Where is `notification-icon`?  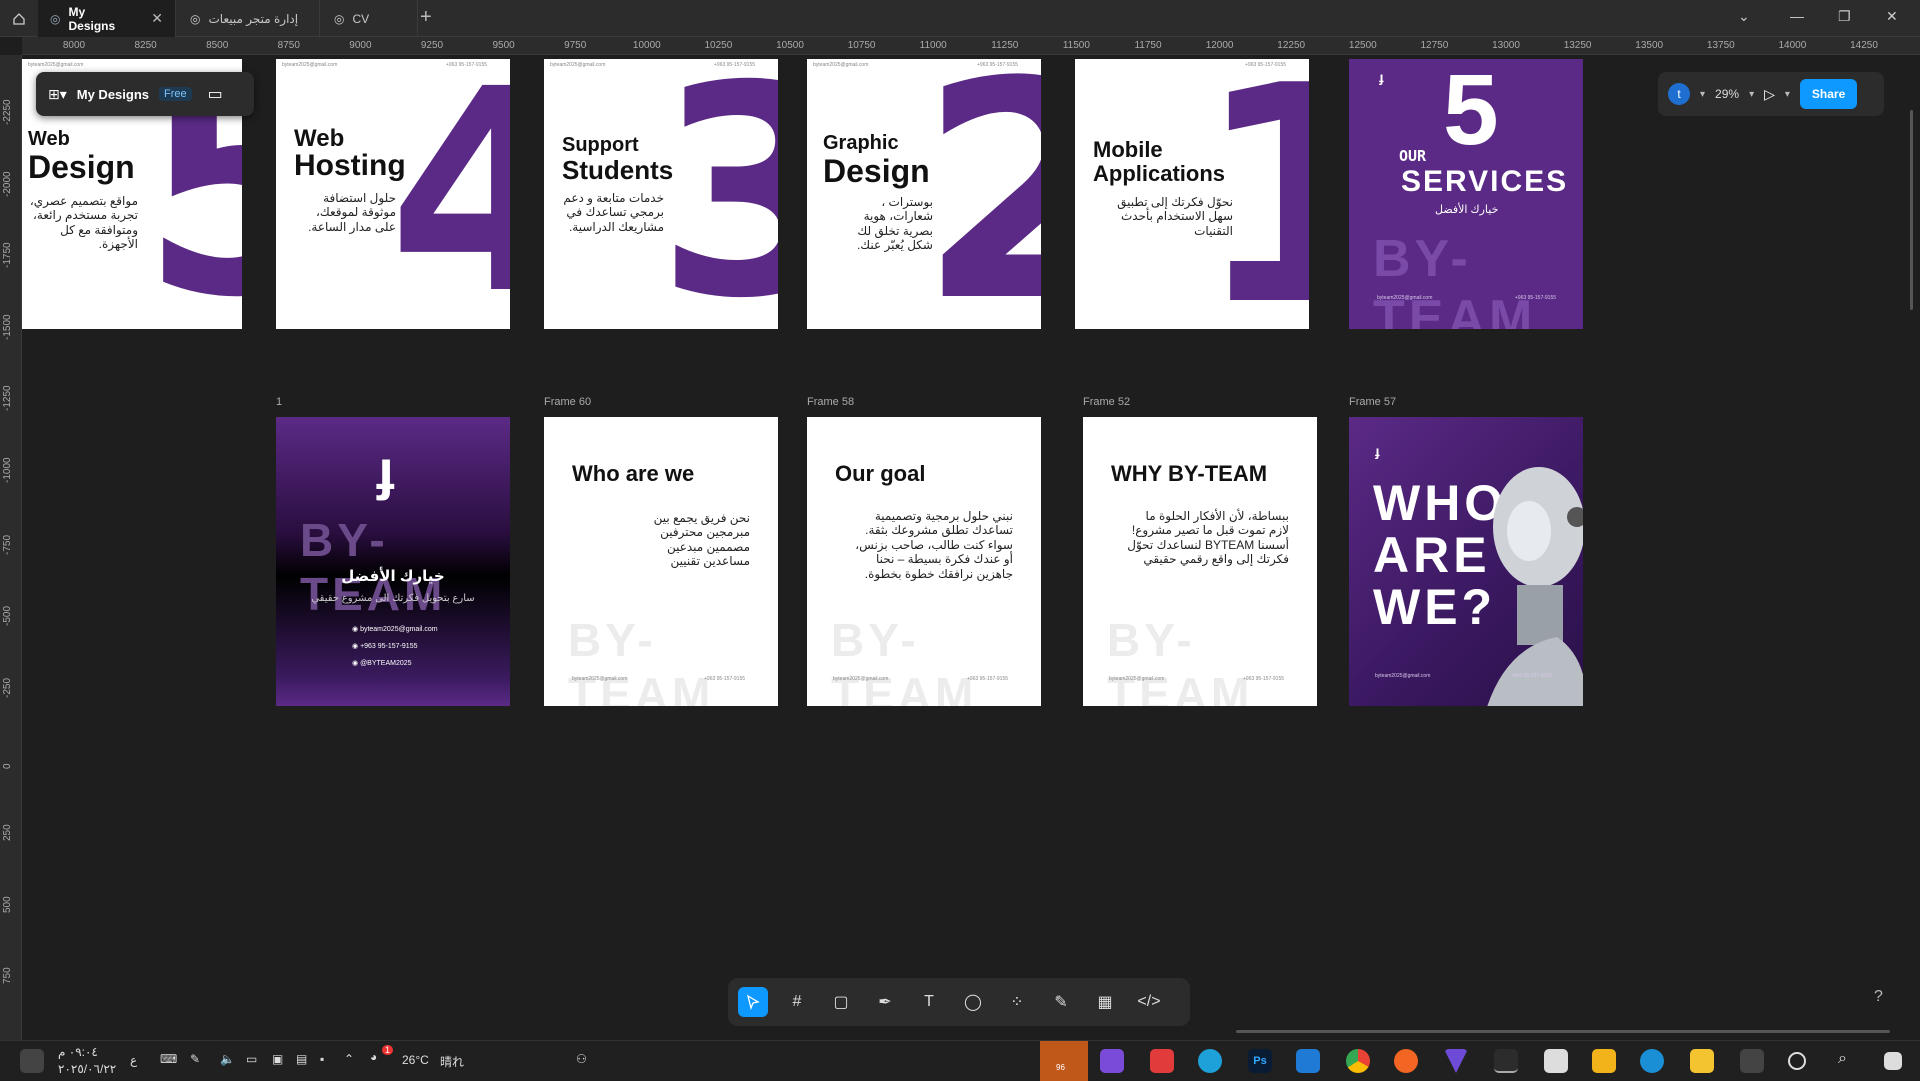
notification-icon is located at coordinates (32, 1061).